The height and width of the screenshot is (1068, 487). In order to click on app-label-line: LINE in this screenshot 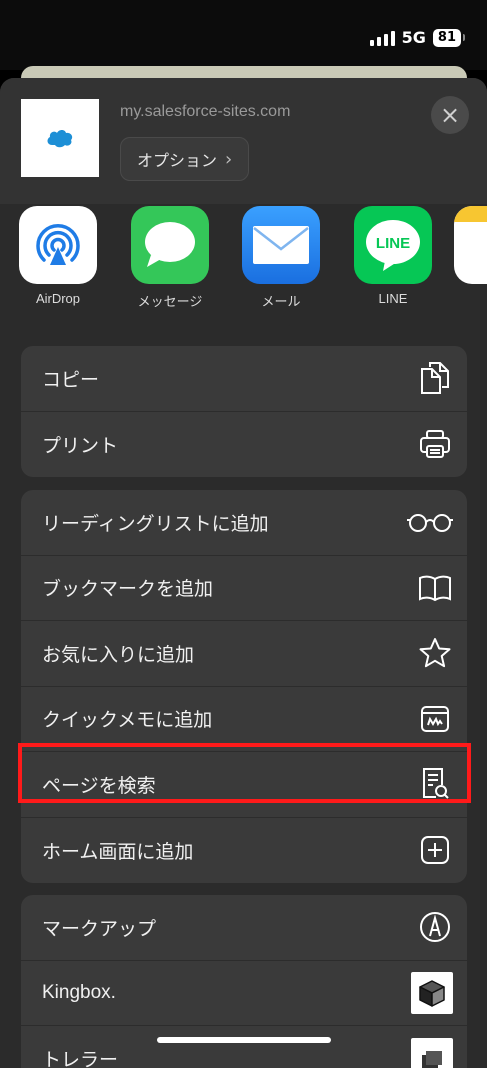, I will do `click(393, 298)`.